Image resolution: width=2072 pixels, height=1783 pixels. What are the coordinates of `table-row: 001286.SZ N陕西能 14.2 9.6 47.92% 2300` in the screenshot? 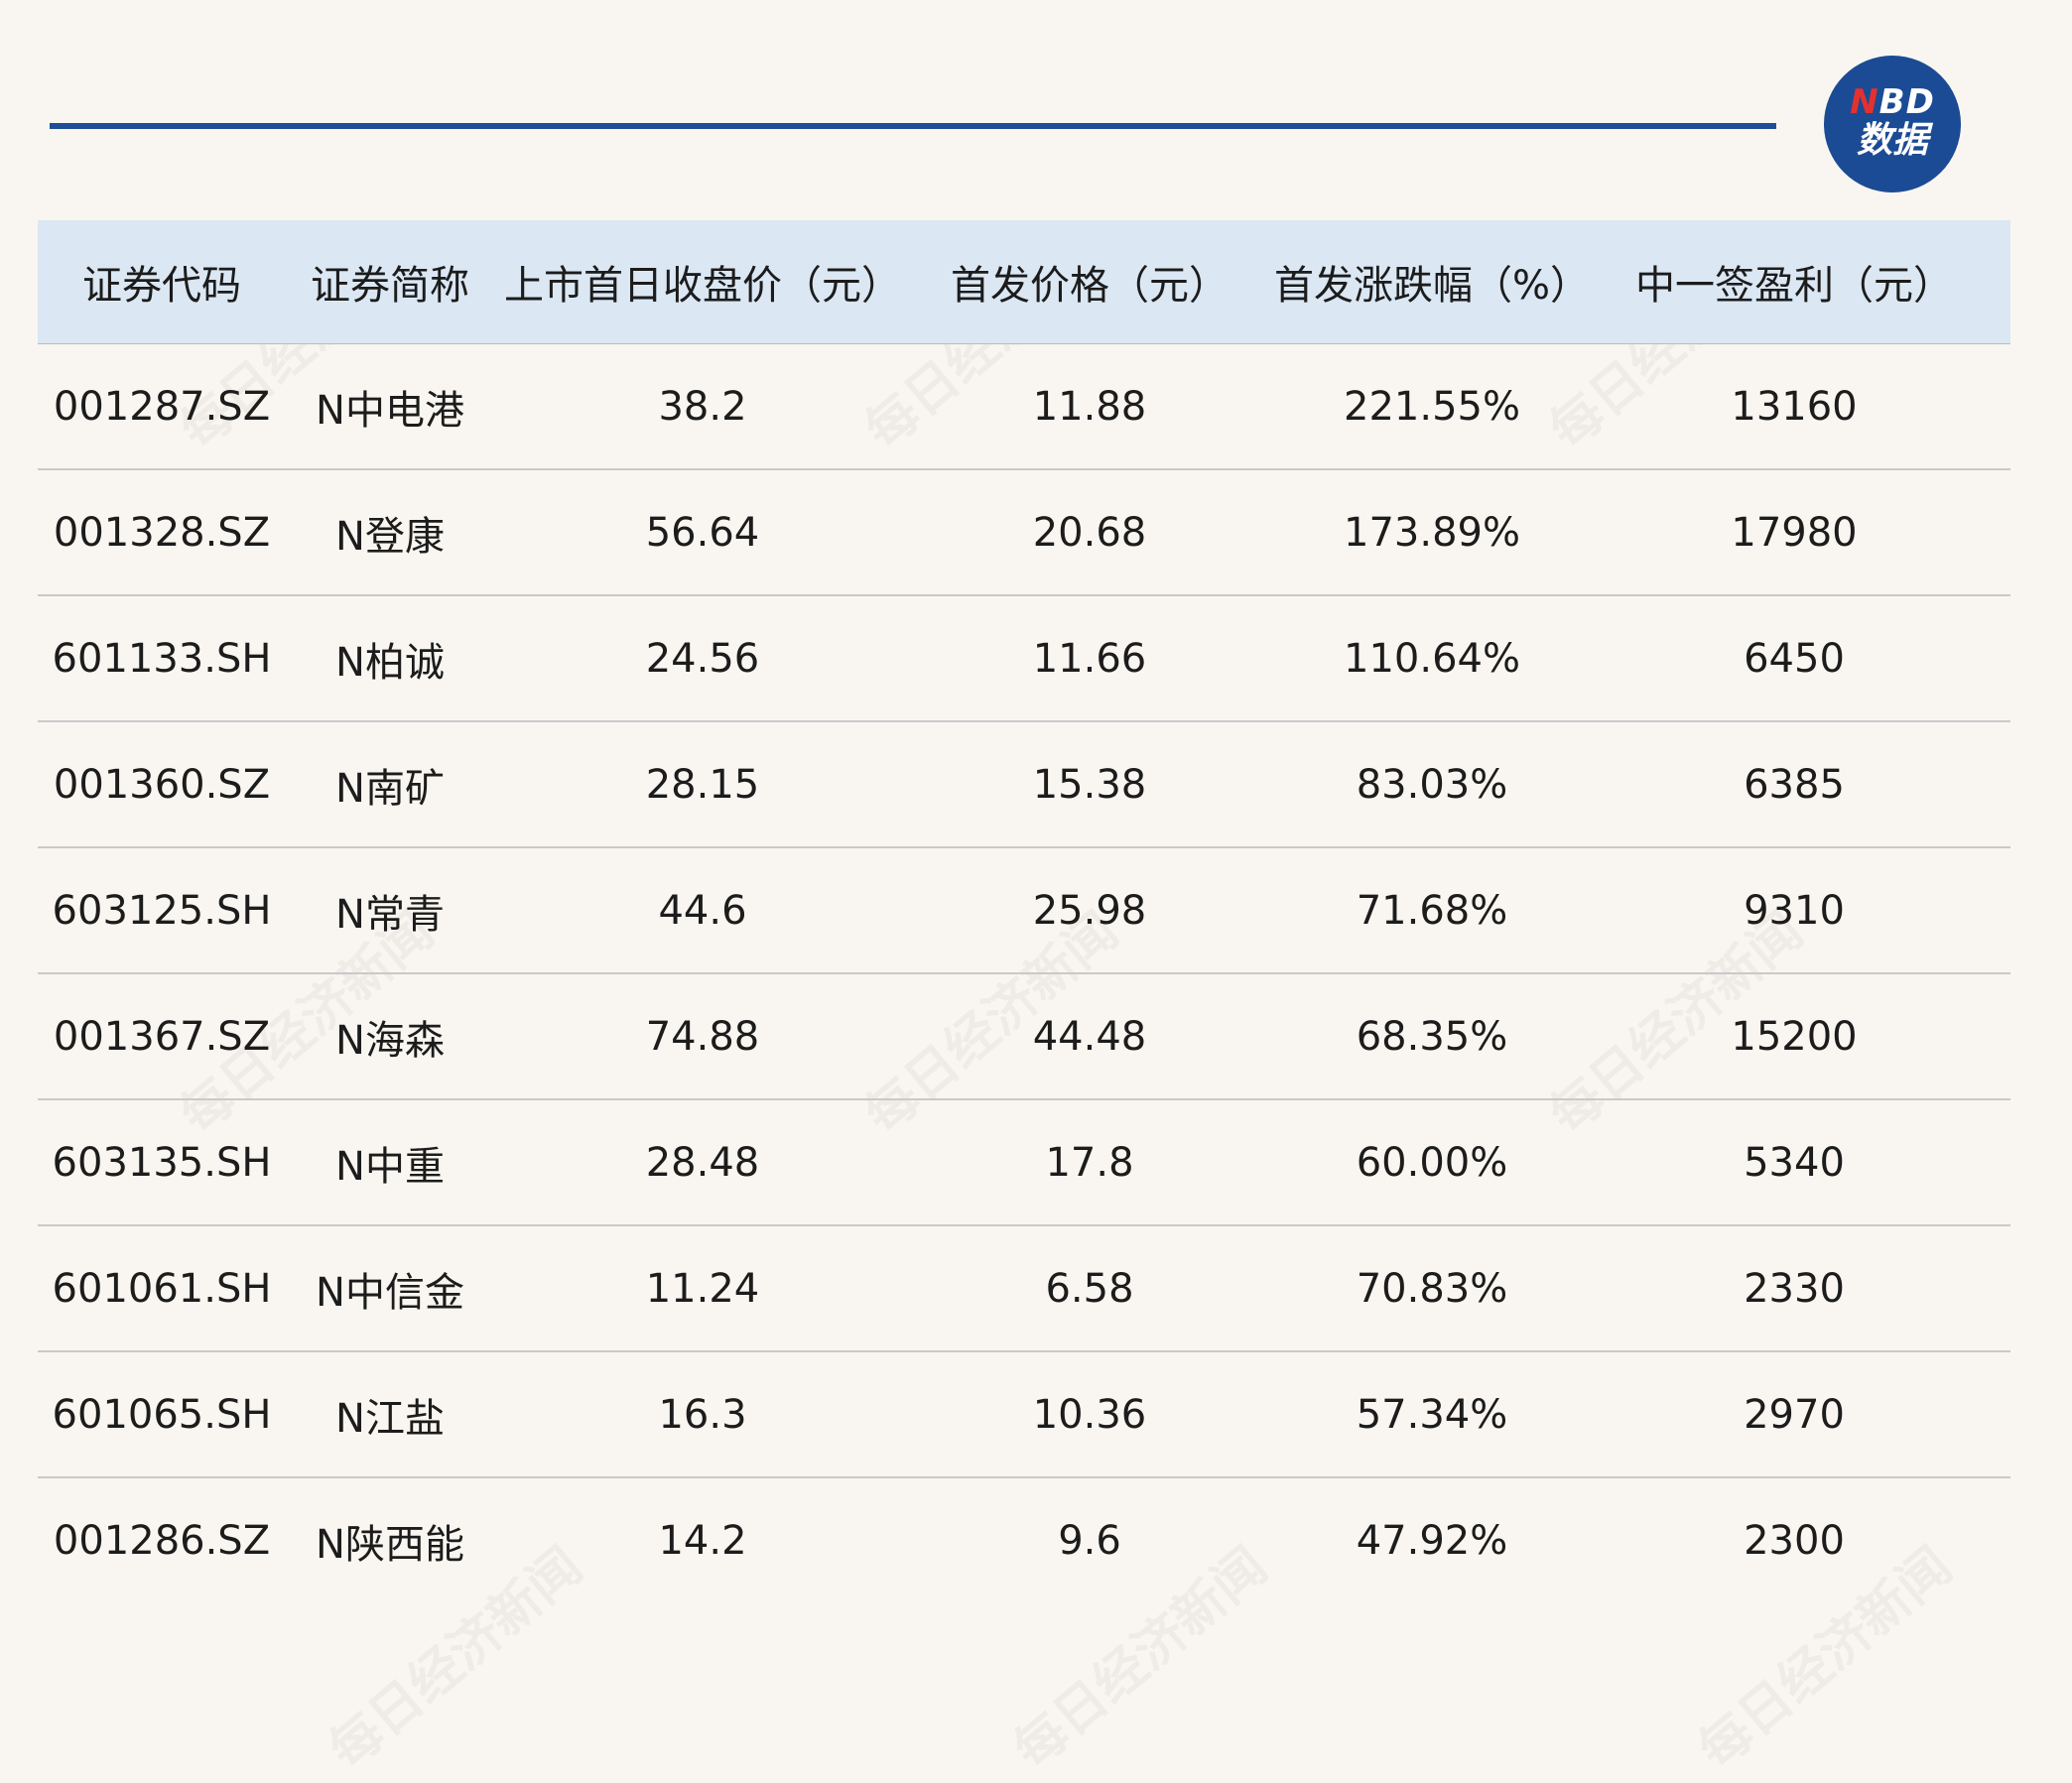 It's located at (1024, 1540).